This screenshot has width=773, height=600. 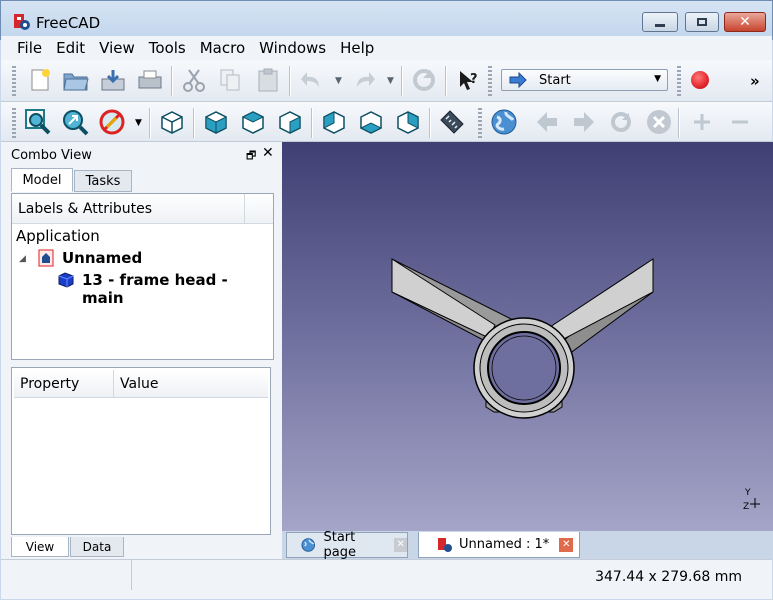 What do you see at coordinates (42, 180) in the screenshot?
I see `tab-model: Model` at bounding box center [42, 180].